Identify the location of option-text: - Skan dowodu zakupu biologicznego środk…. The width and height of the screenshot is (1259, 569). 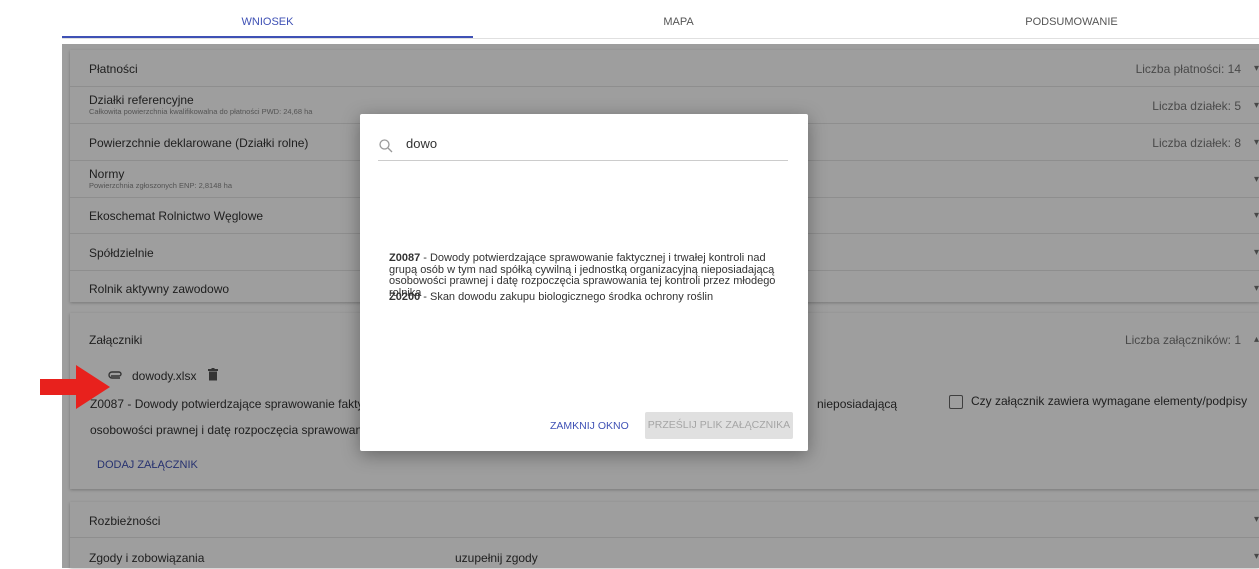
(567, 297).